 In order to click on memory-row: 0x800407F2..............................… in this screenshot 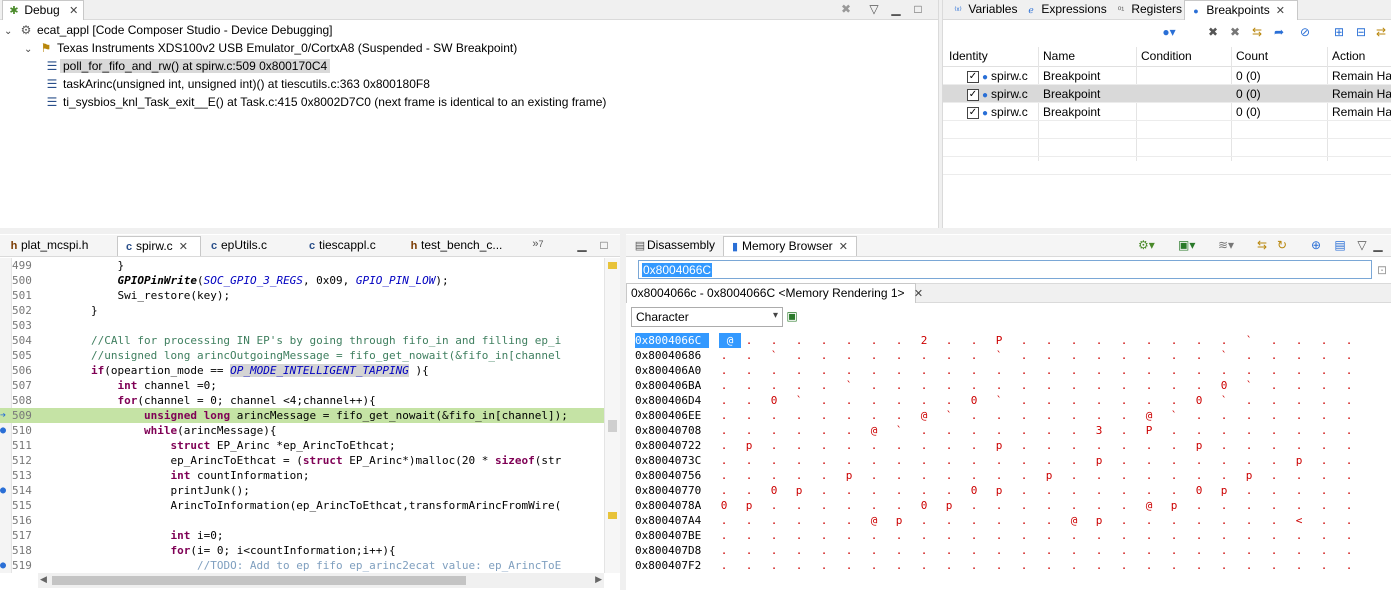, I will do `click(1005, 565)`.